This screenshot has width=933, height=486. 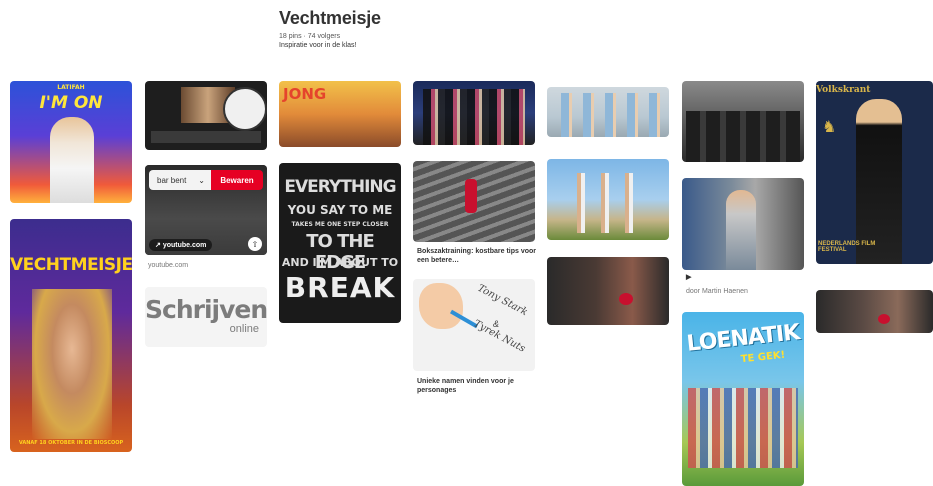 What do you see at coordinates (340, 262) in the screenshot?
I see `quote-line5: AND I'M ABOUT TO` at bounding box center [340, 262].